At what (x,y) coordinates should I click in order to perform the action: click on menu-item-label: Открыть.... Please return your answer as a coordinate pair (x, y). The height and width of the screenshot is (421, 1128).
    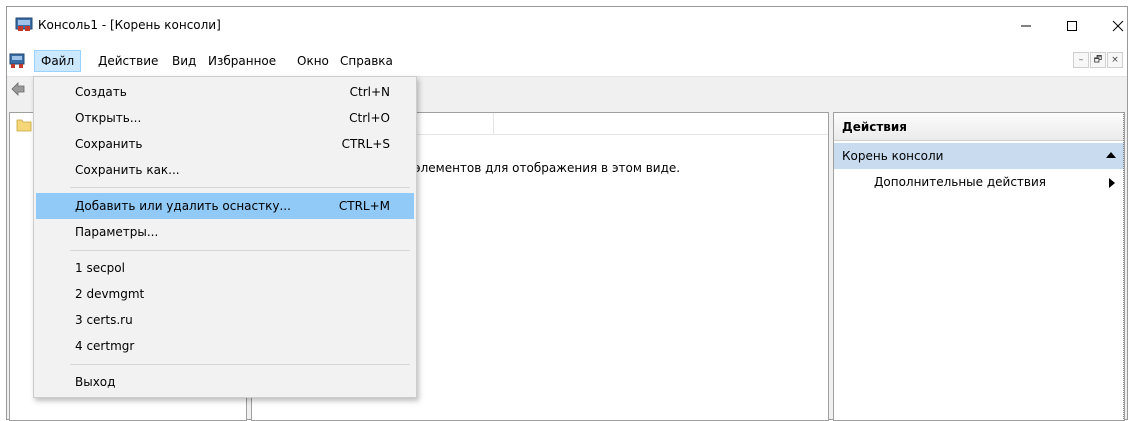
    Looking at the image, I should click on (108, 118).